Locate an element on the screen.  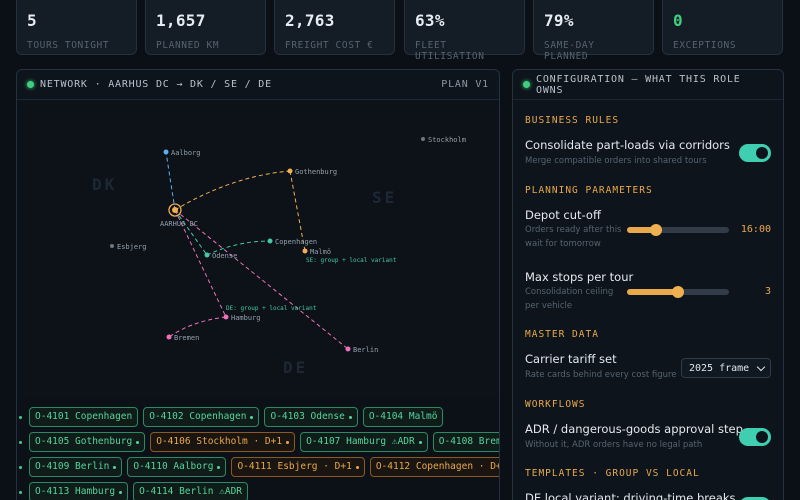
kpi-label: FLEET UTILISATION is located at coordinates (450, 51).